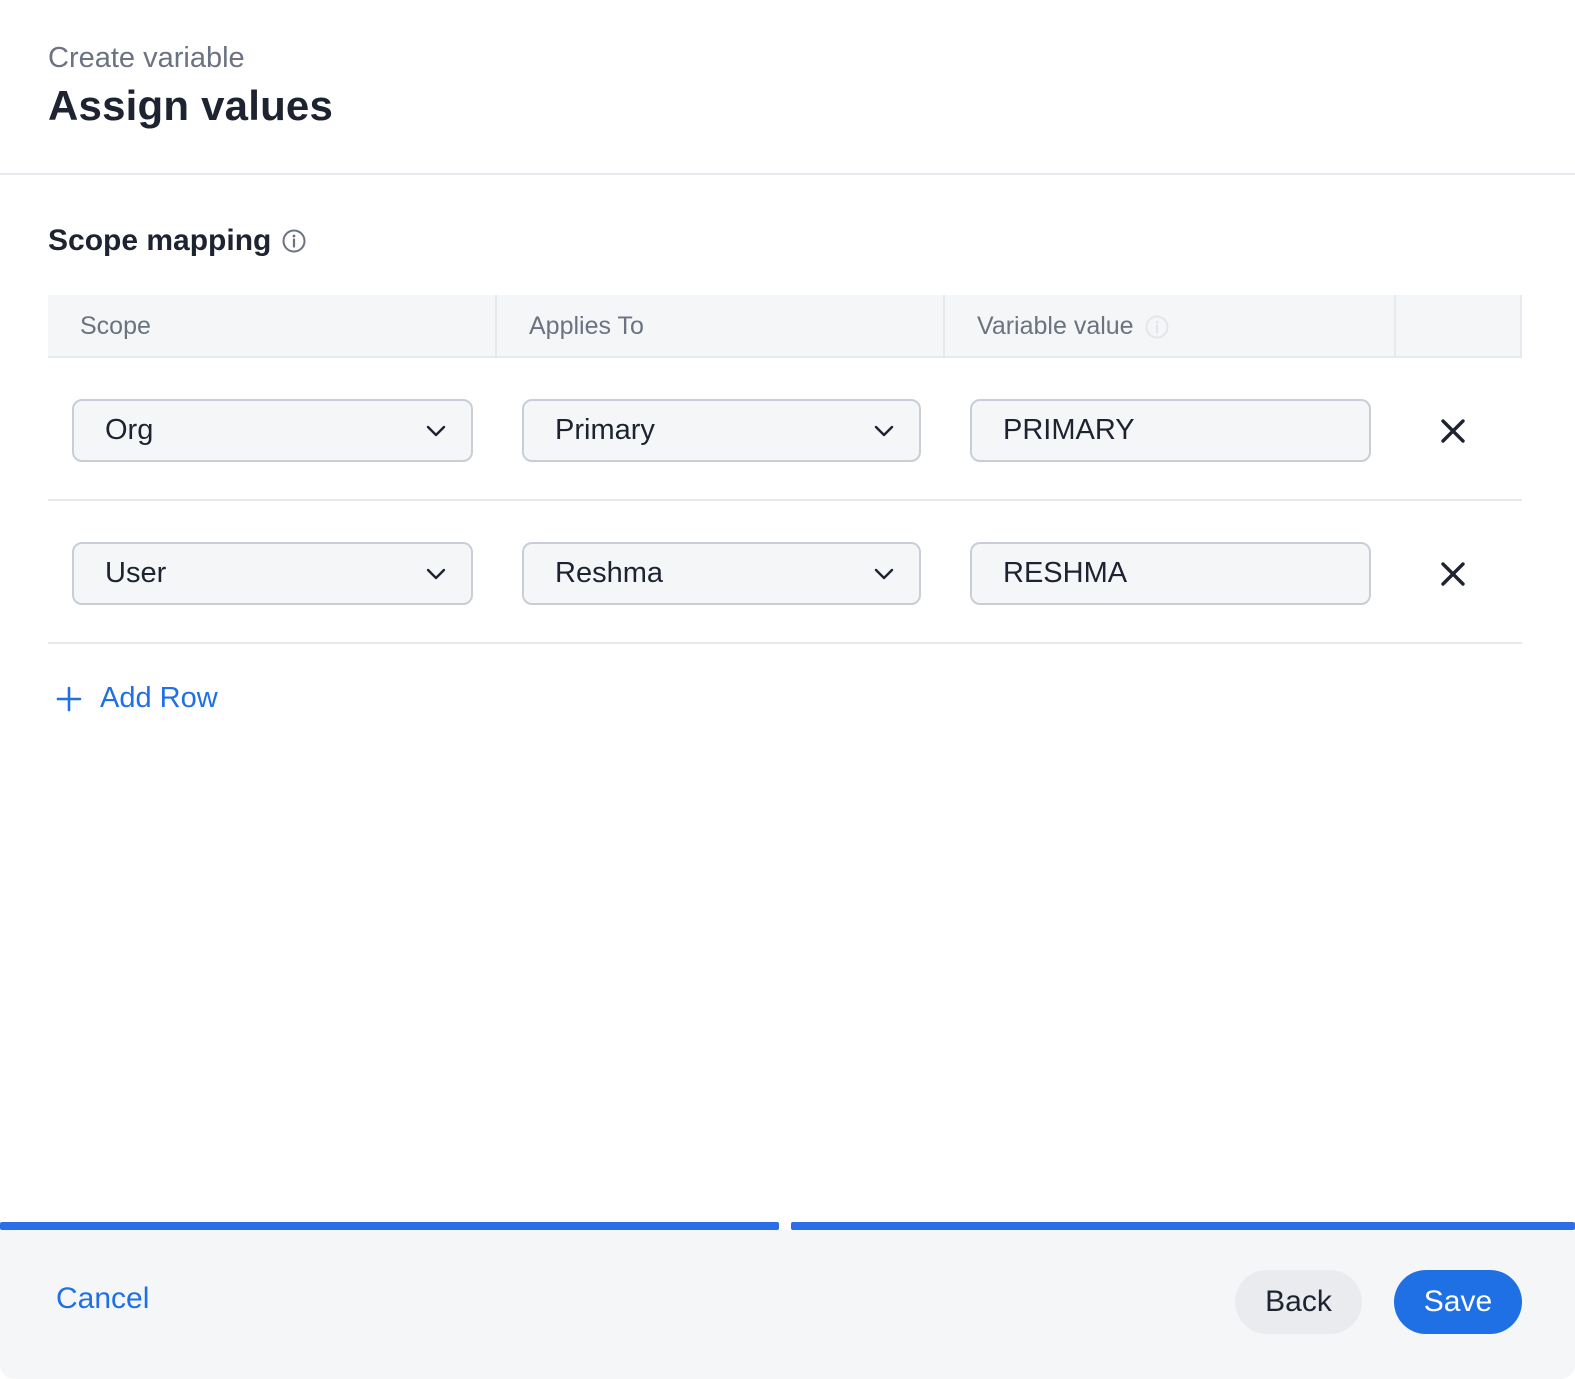  What do you see at coordinates (1170, 573) in the screenshot?
I see `variable-value-input: RESHMA` at bounding box center [1170, 573].